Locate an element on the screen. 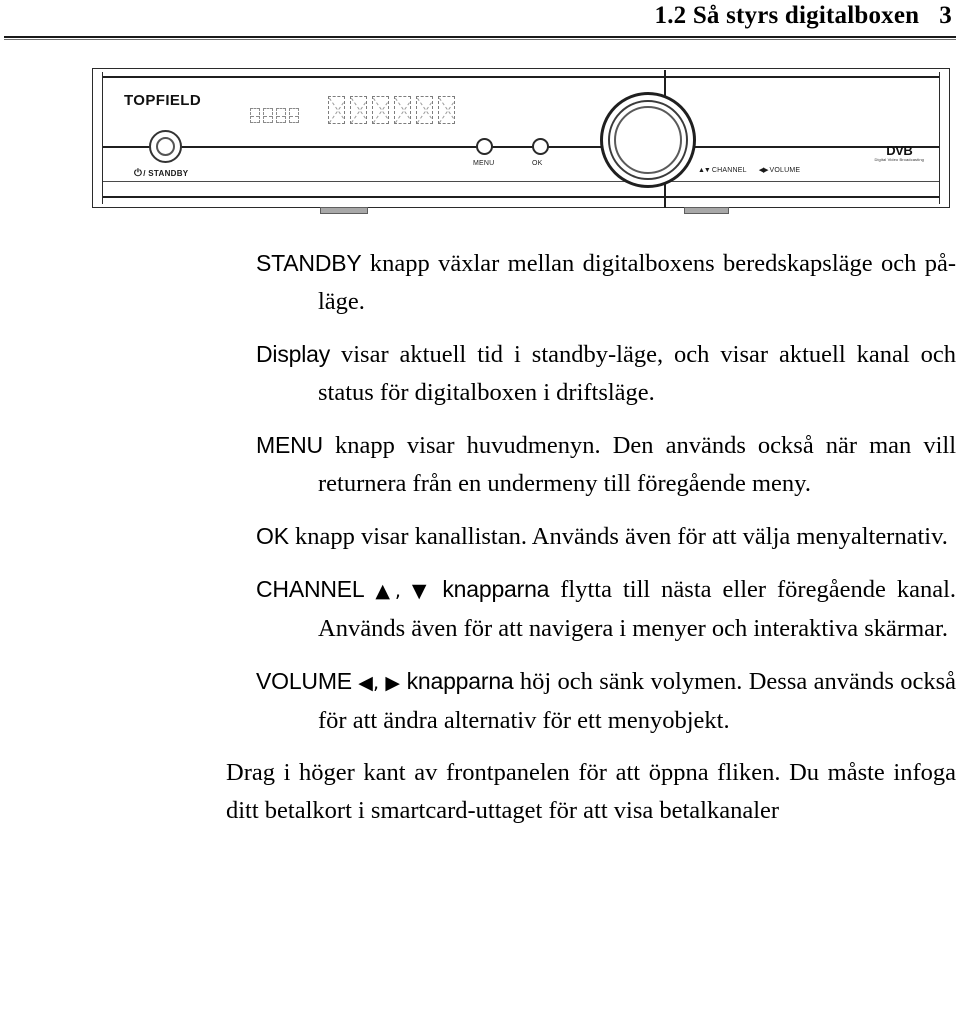  menu-button-label: MENU is located at coordinates (484, 163).